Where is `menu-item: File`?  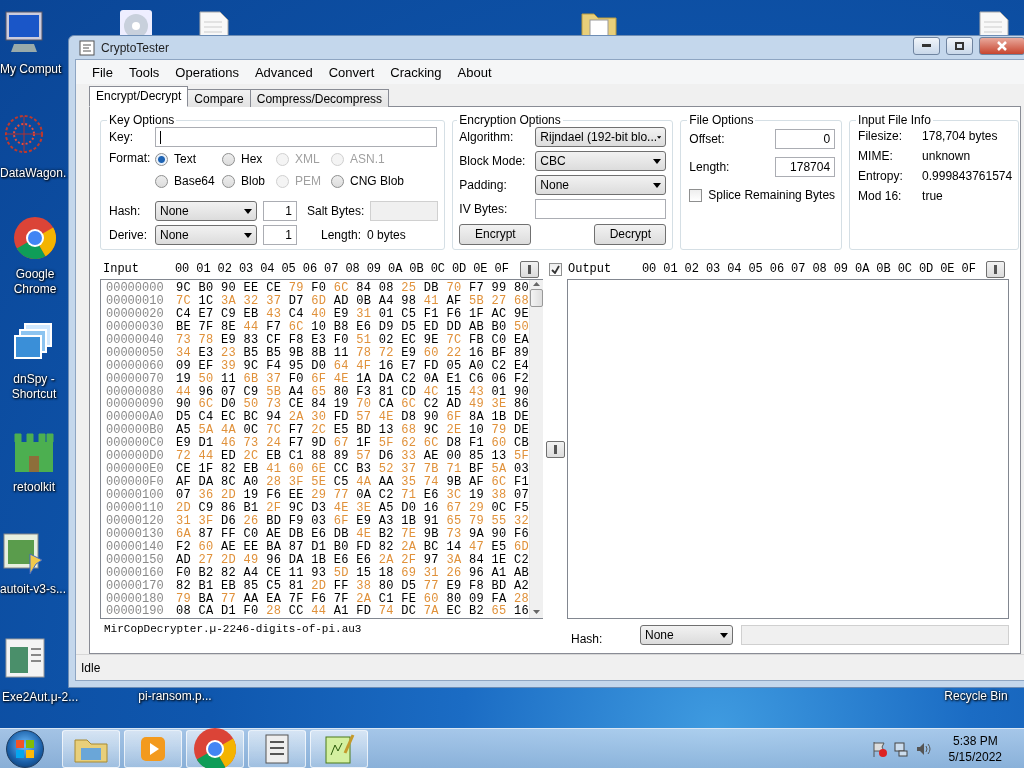
menu-item: File is located at coordinates (102, 72).